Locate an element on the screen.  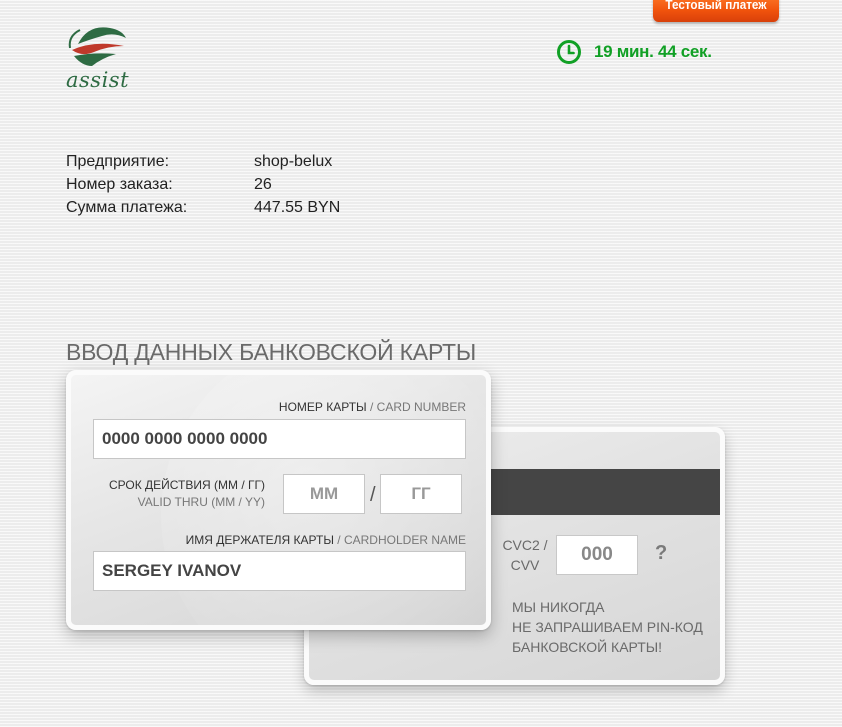
logo-text: assist is located at coordinates (98, 80).